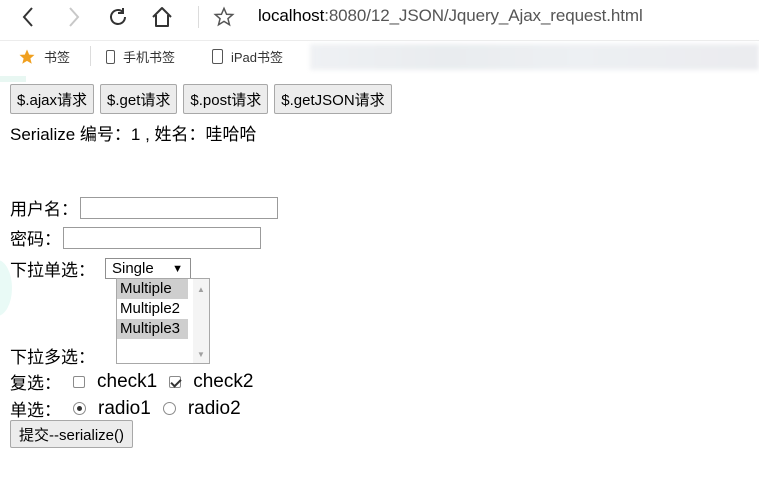  I want to click on checkbox-row: 复选： check1 check2, so click(137, 381).